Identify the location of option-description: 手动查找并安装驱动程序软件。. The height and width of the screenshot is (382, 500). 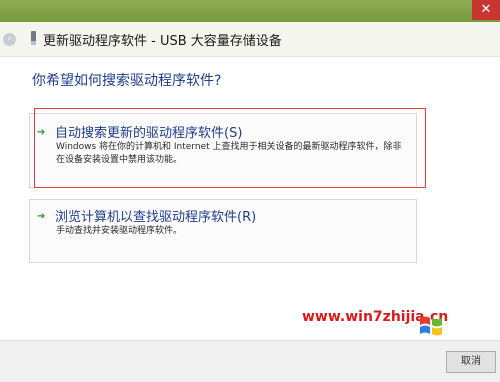
(119, 231).